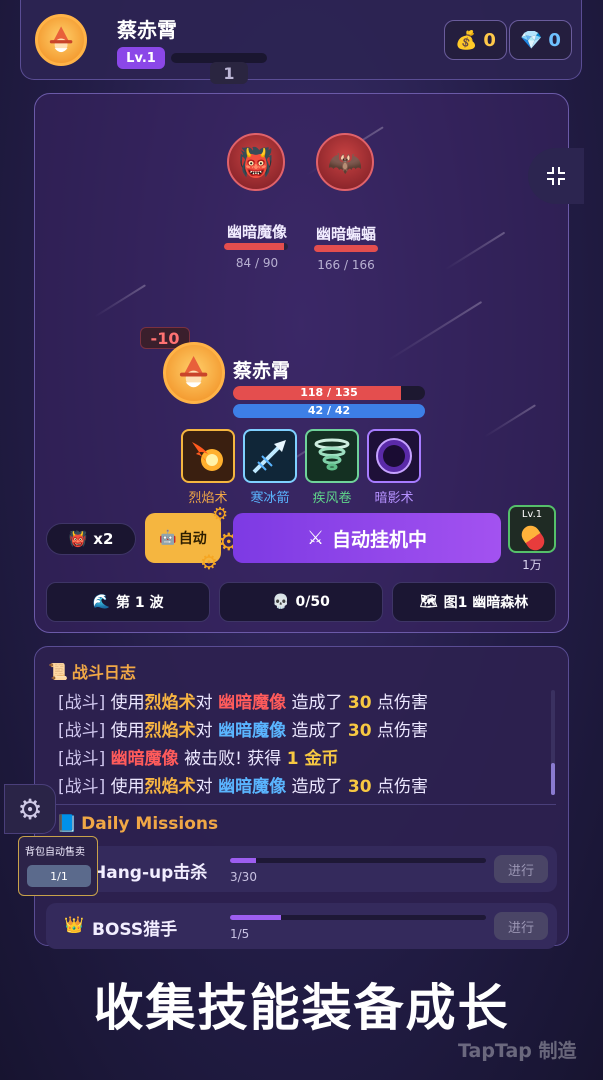 The width and height of the screenshot is (603, 1080). I want to click on crossed-swords-icon: ⚔, so click(315, 538).